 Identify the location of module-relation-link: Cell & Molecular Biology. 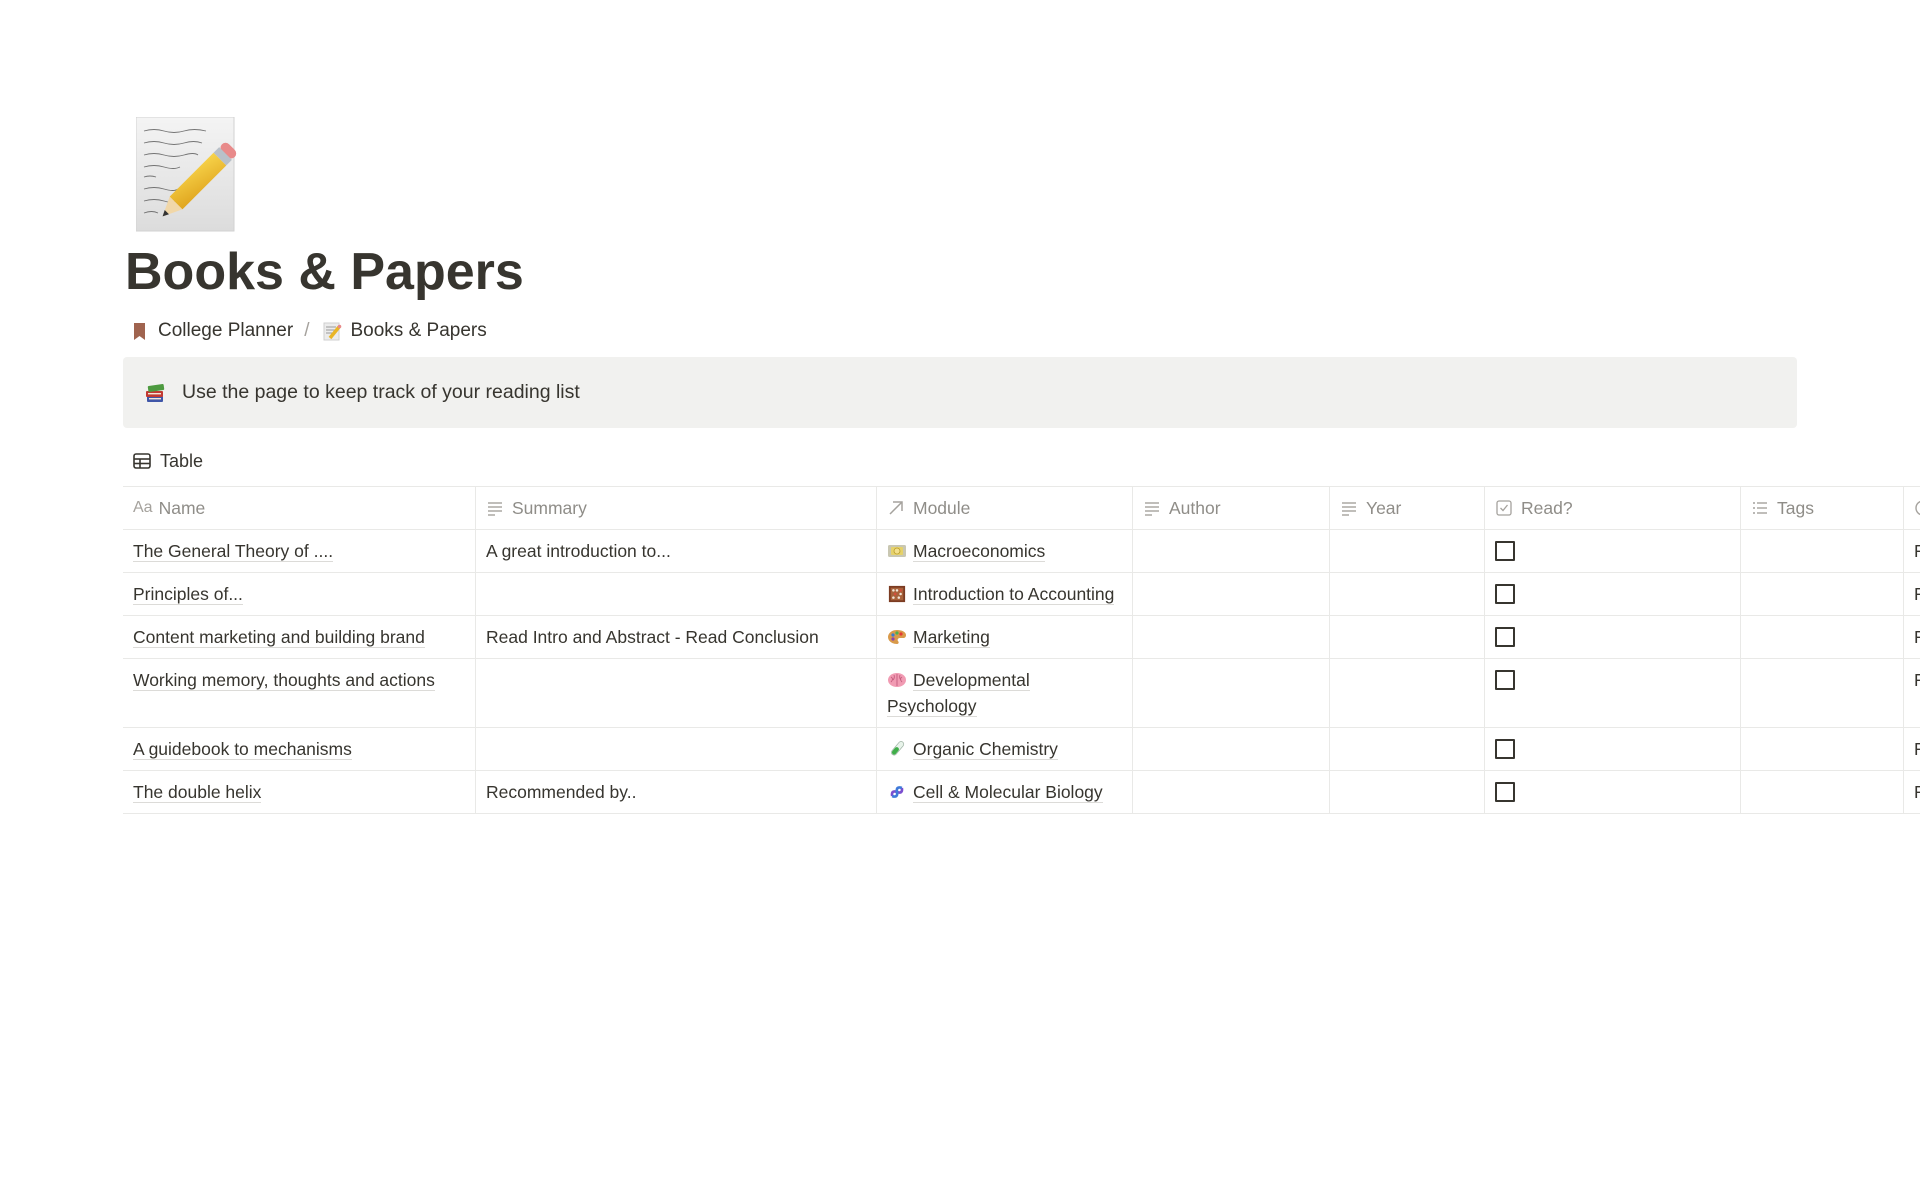
(1008, 792).